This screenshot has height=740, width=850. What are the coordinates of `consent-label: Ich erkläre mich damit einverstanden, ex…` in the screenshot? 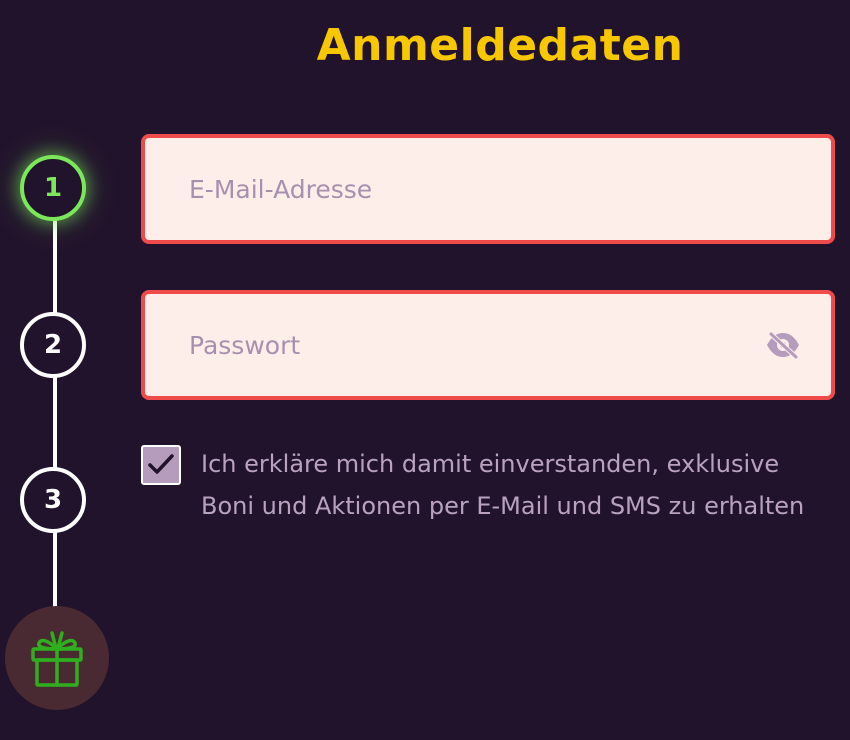 It's located at (503, 485).